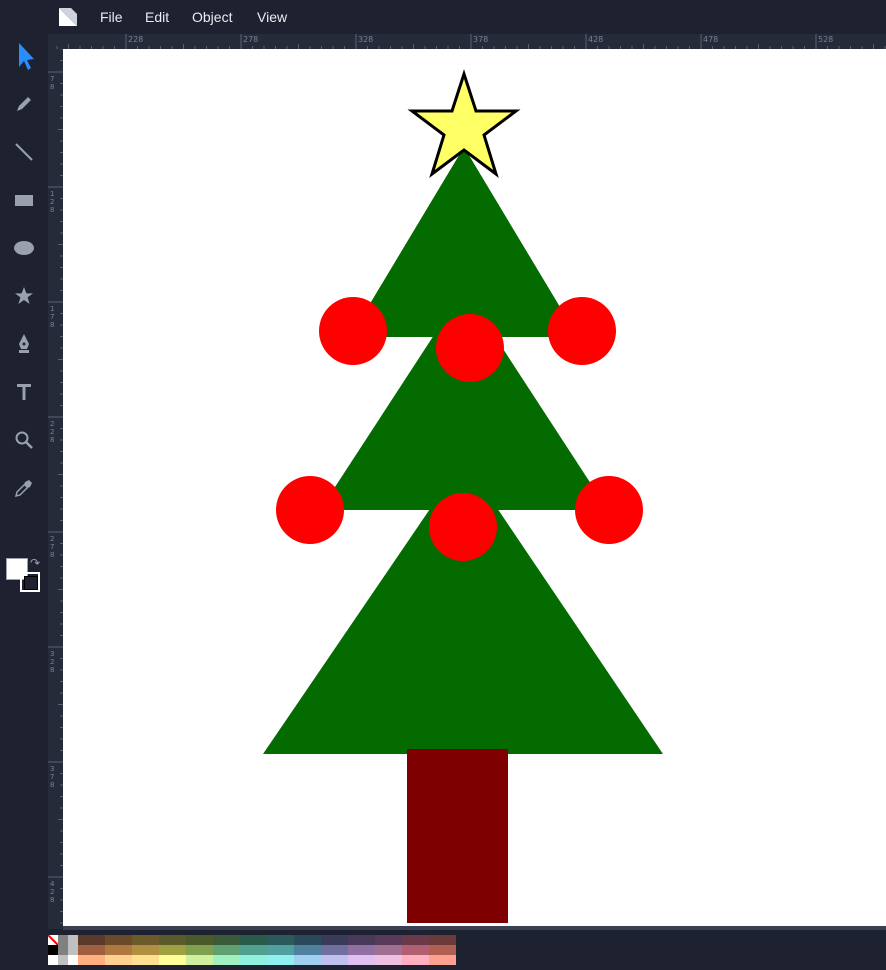  What do you see at coordinates (111, 17) in the screenshot?
I see `menu-file: File` at bounding box center [111, 17].